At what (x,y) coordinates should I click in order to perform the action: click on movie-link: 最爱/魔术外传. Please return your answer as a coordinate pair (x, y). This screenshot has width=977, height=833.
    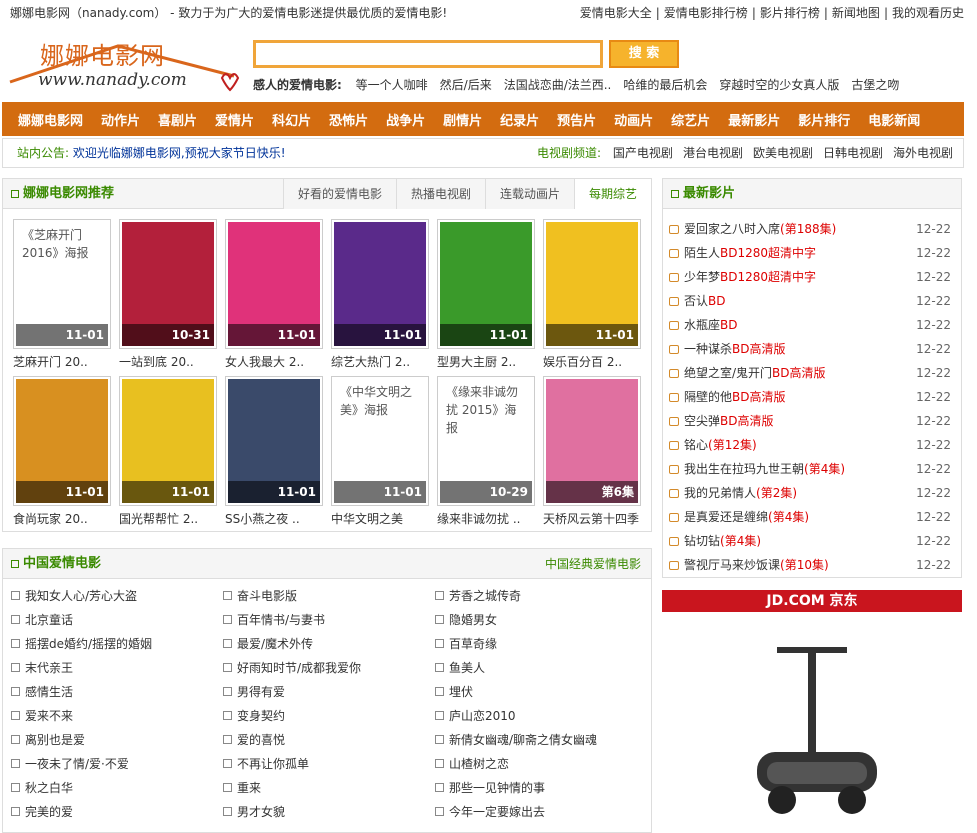
    Looking at the image, I should click on (268, 643).